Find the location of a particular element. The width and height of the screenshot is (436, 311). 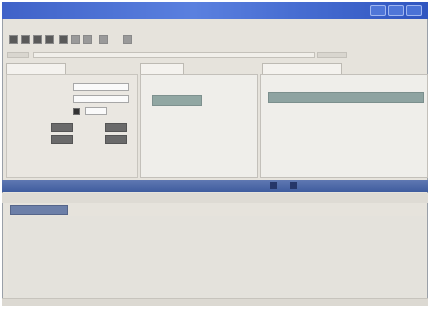

menu-bar is located at coordinates (215, 24).